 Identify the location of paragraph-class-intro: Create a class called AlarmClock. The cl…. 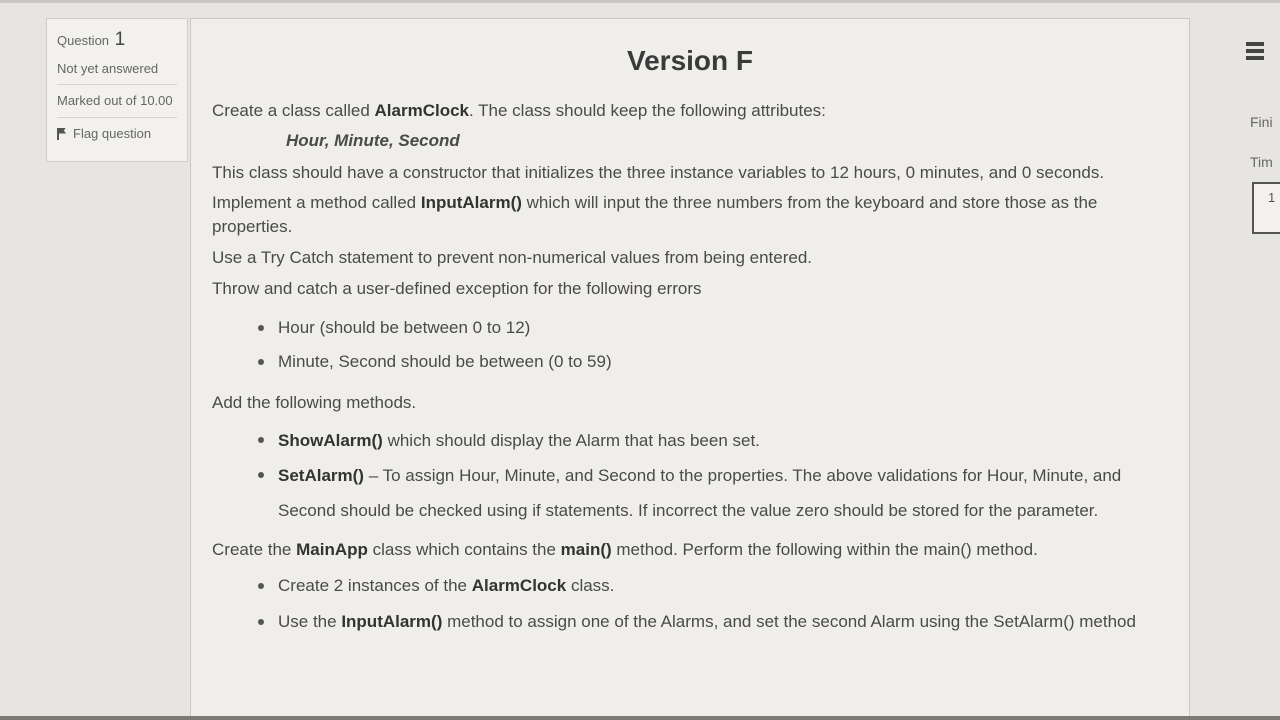
(687, 111).